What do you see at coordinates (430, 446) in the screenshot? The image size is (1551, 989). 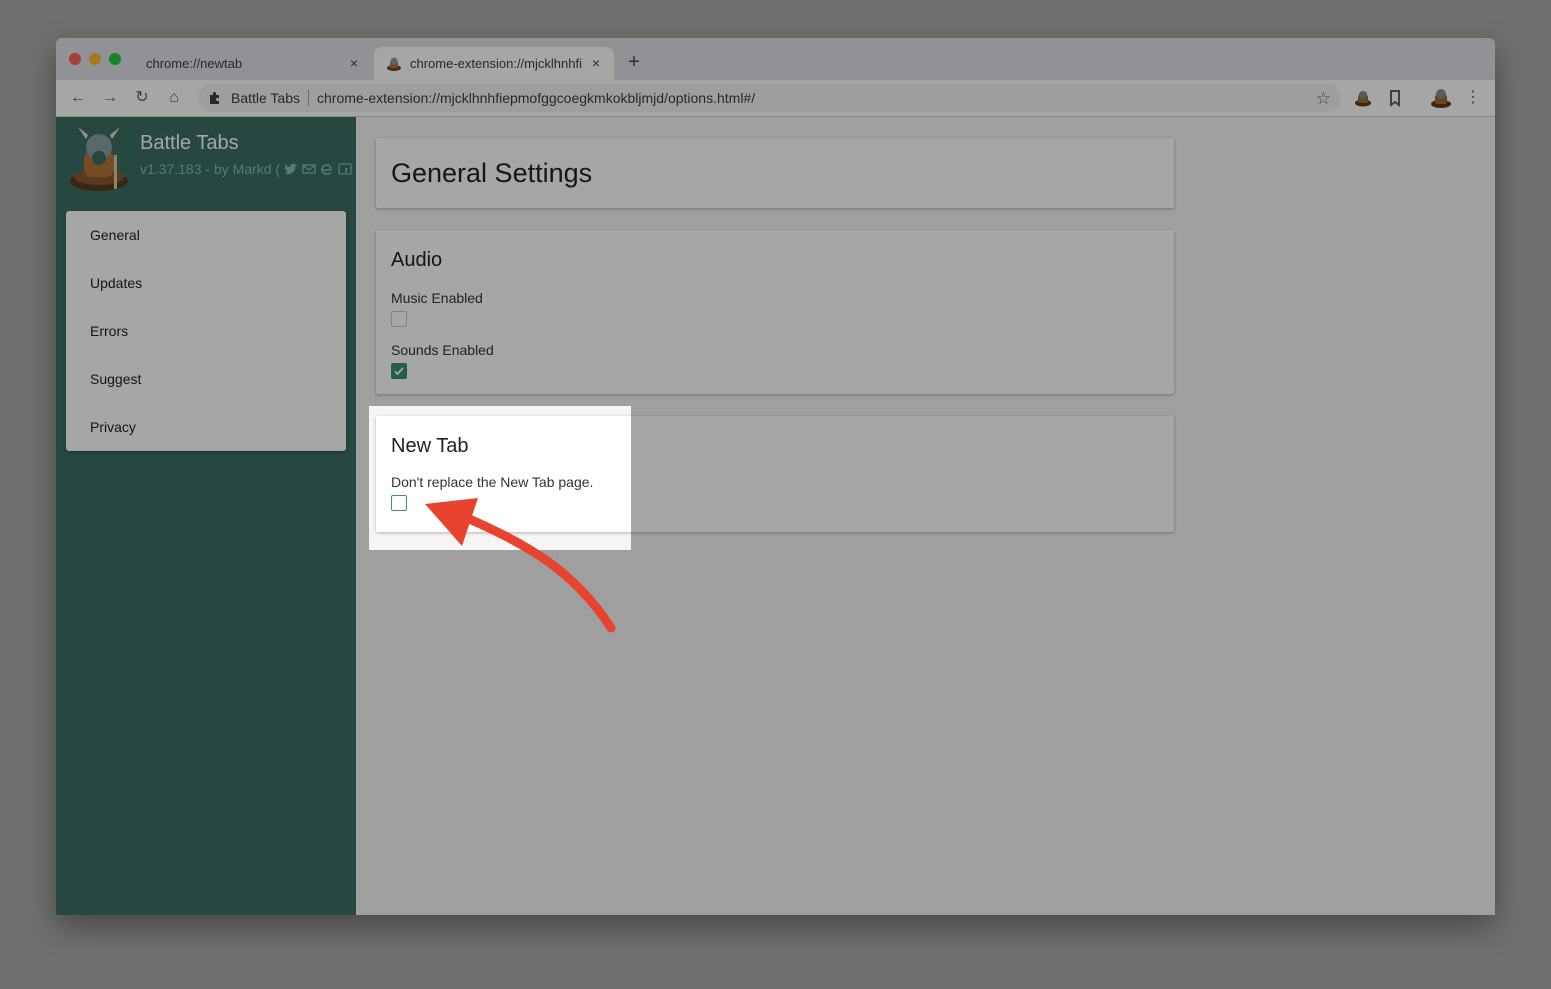 I see `new-tab-section-title: New Tab` at bounding box center [430, 446].